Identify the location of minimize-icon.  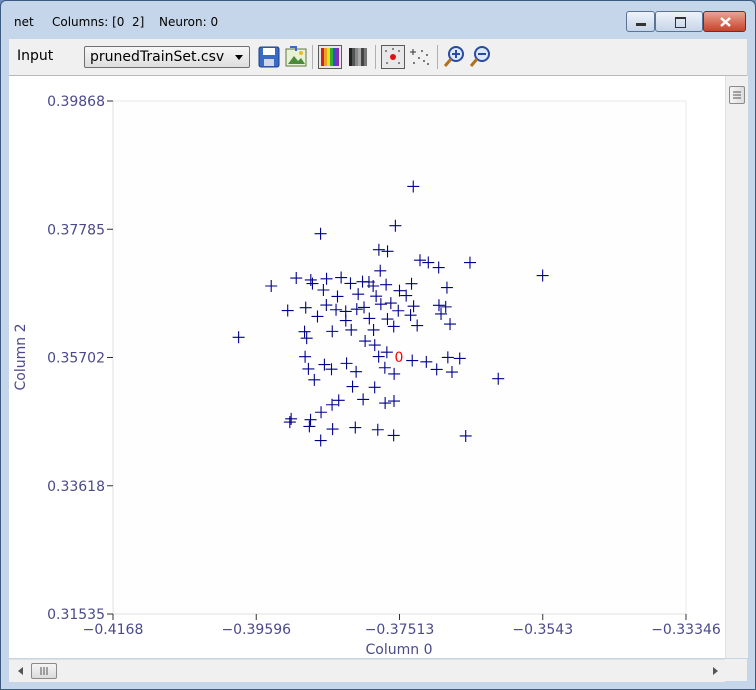
(641, 24).